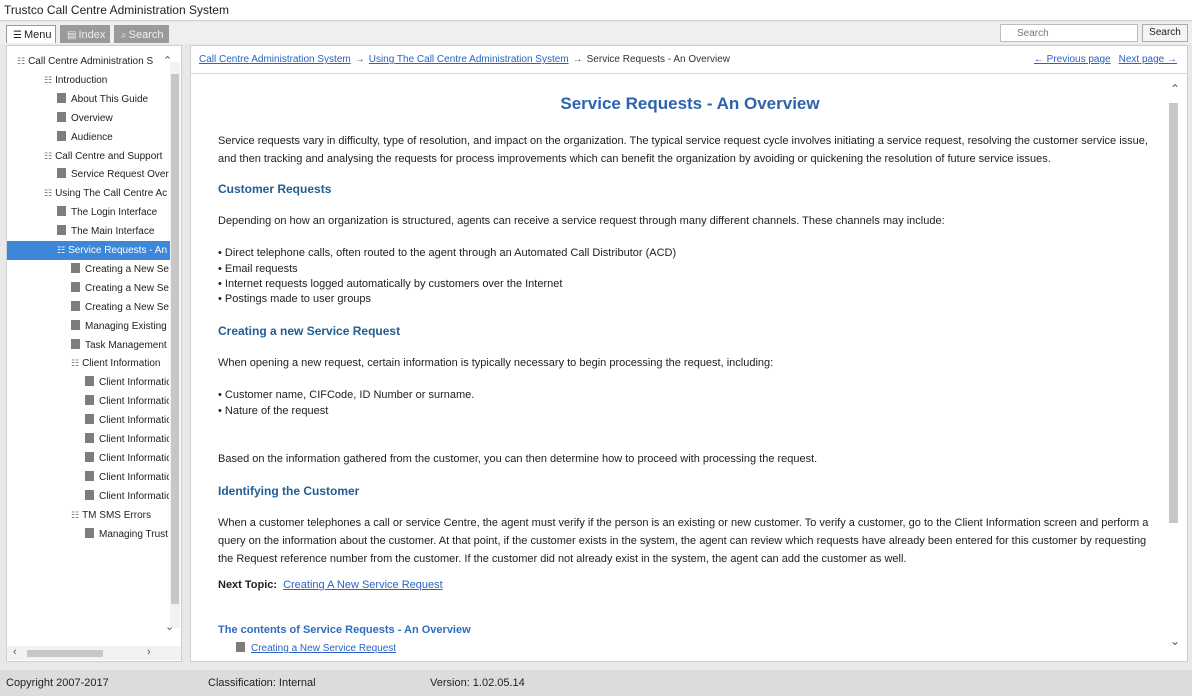  I want to click on search-input, so click(1069, 33).